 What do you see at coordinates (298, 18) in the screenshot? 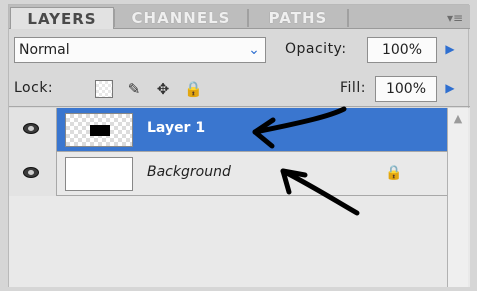
I see `tab-paths: PATHS` at bounding box center [298, 18].